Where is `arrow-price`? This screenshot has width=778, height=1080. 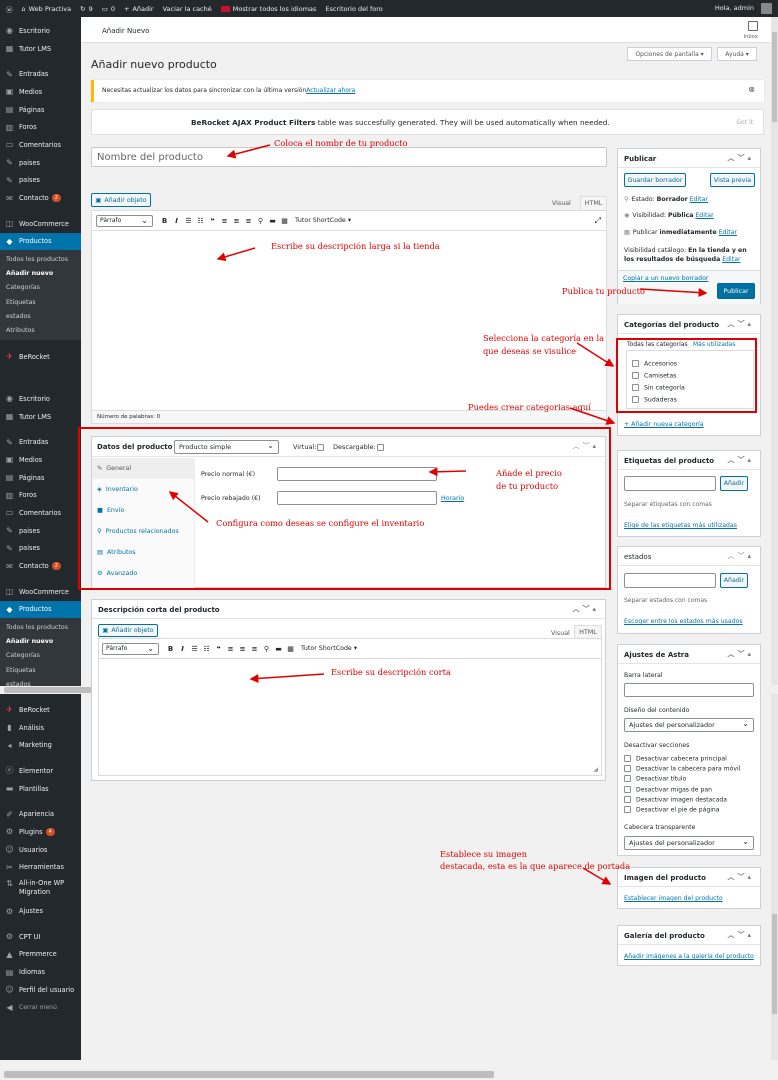
arrow-price is located at coordinates (447, 472).